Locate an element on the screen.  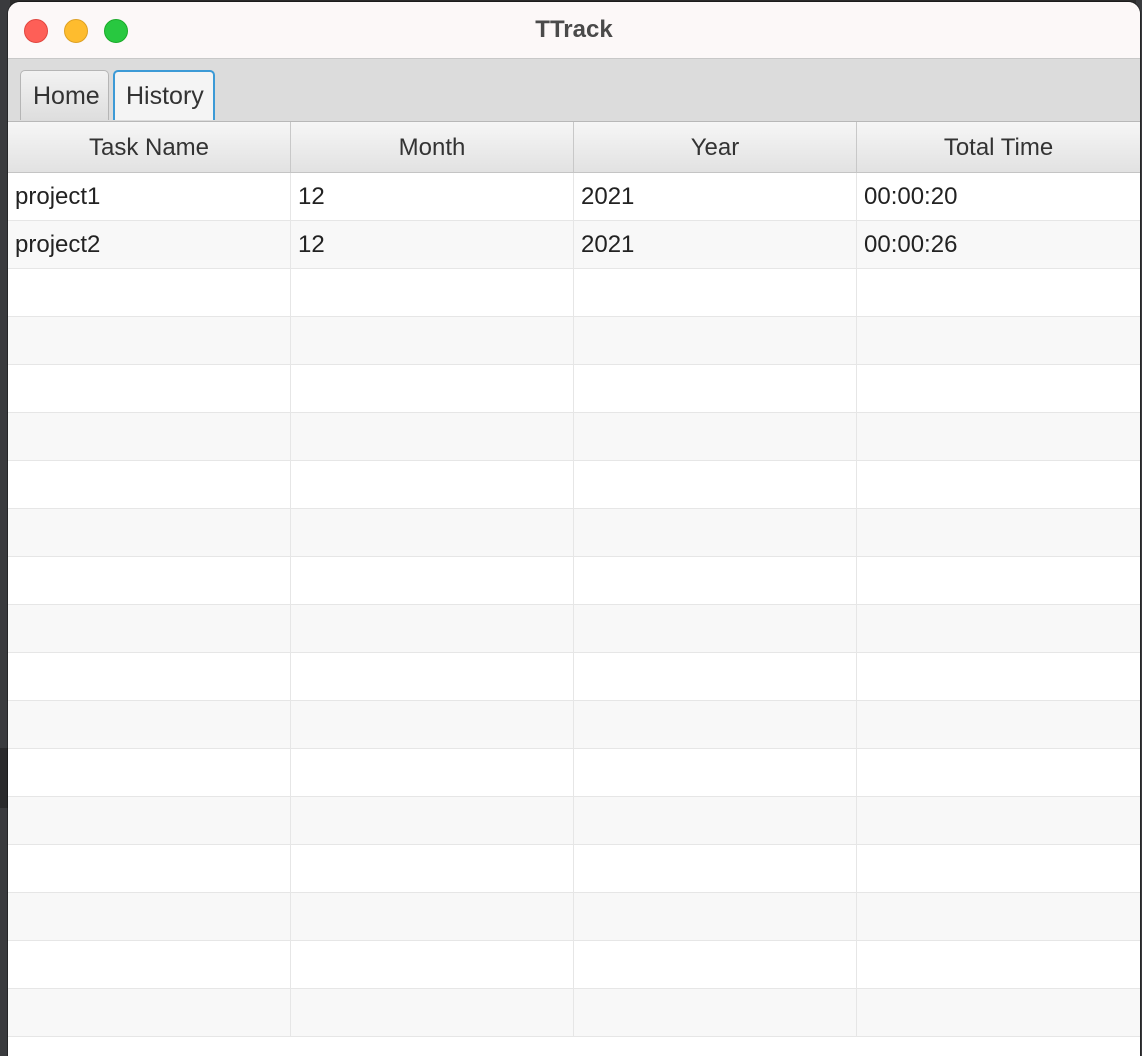
window-title: TTrack is located at coordinates (574, 29).